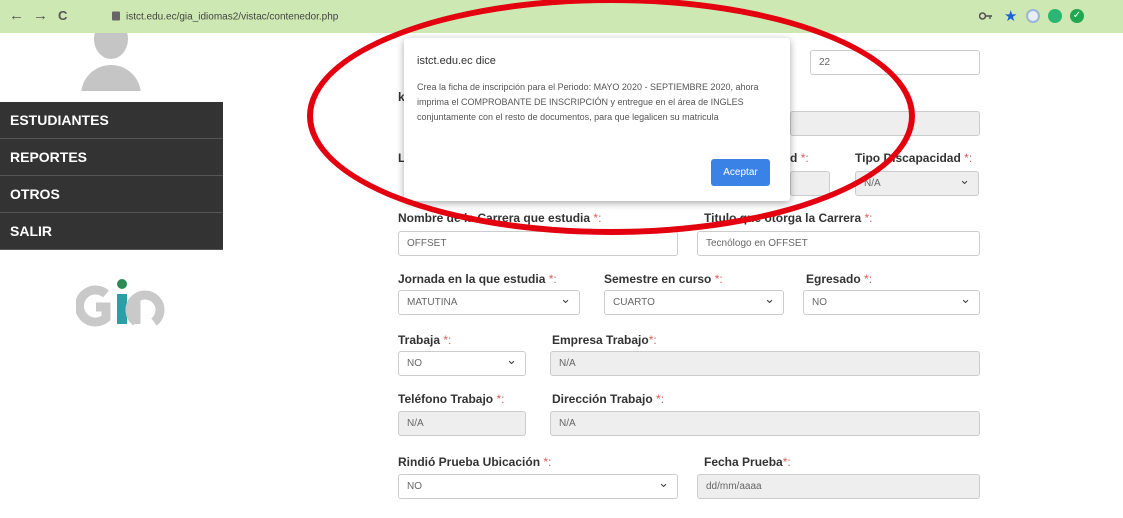 The width and height of the screenshot is (1123, 518). I want to click on sidebar-menu: ESTUDIANTES REPORTES OTROS SALIR, so click(111, 176).